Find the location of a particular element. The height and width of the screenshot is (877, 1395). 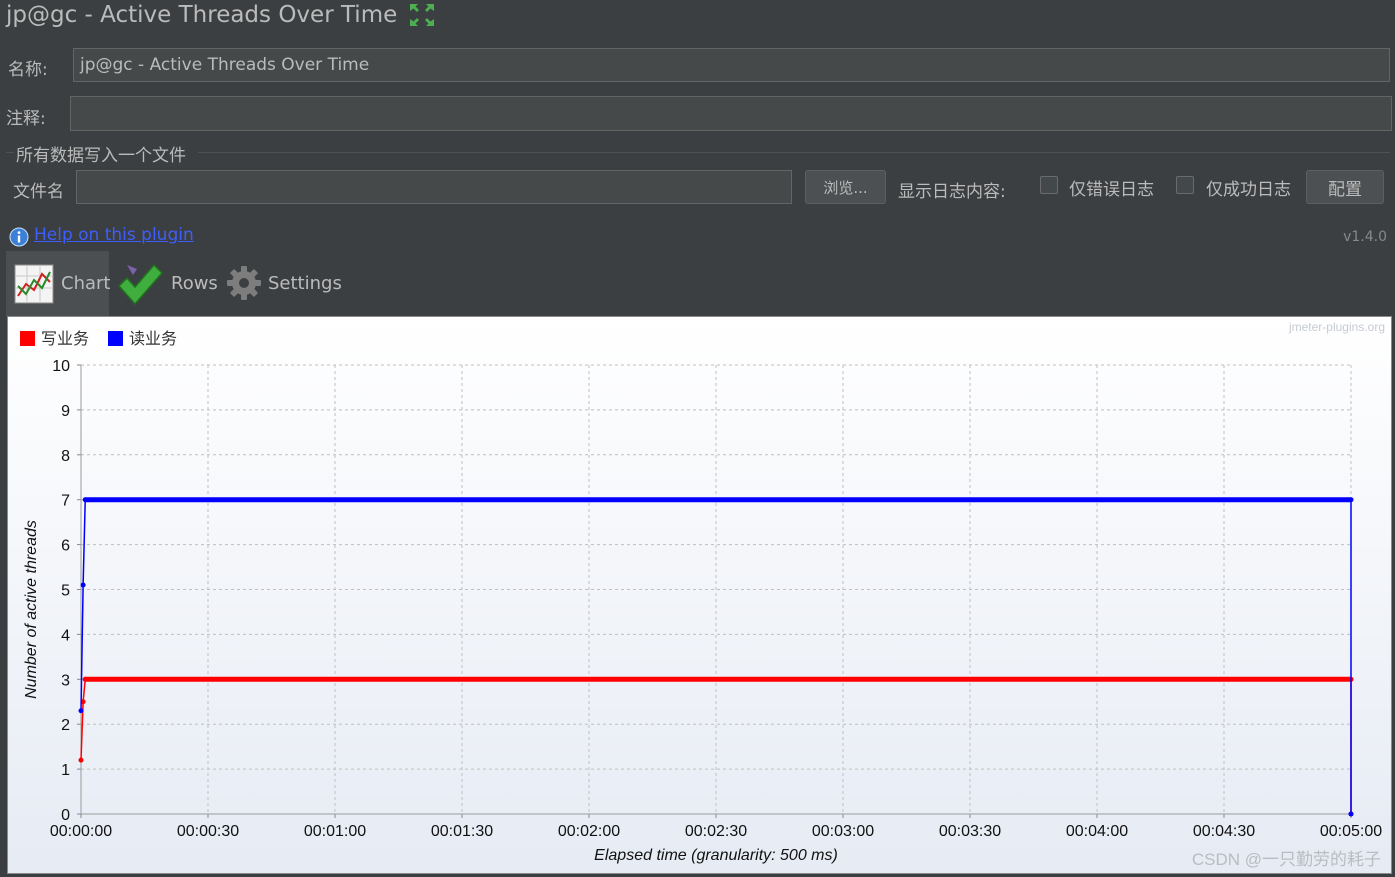

x-tick-label: 00:04:00 is located at coordinates (1097, 831).